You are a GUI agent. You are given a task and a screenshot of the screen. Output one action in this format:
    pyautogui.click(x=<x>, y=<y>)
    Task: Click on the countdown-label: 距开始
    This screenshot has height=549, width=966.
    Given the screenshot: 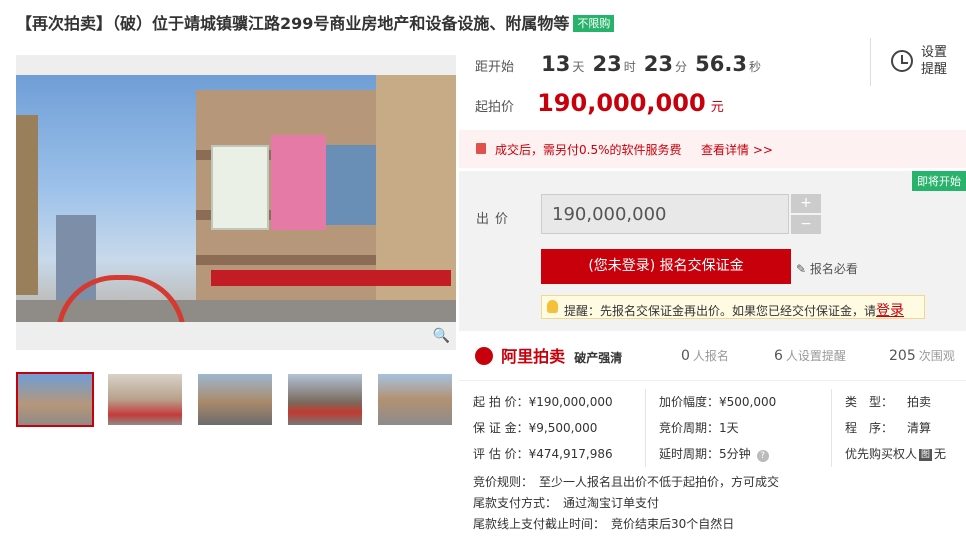 What is the action you would take?
    pyautogui.click(x=495, y=67)
    